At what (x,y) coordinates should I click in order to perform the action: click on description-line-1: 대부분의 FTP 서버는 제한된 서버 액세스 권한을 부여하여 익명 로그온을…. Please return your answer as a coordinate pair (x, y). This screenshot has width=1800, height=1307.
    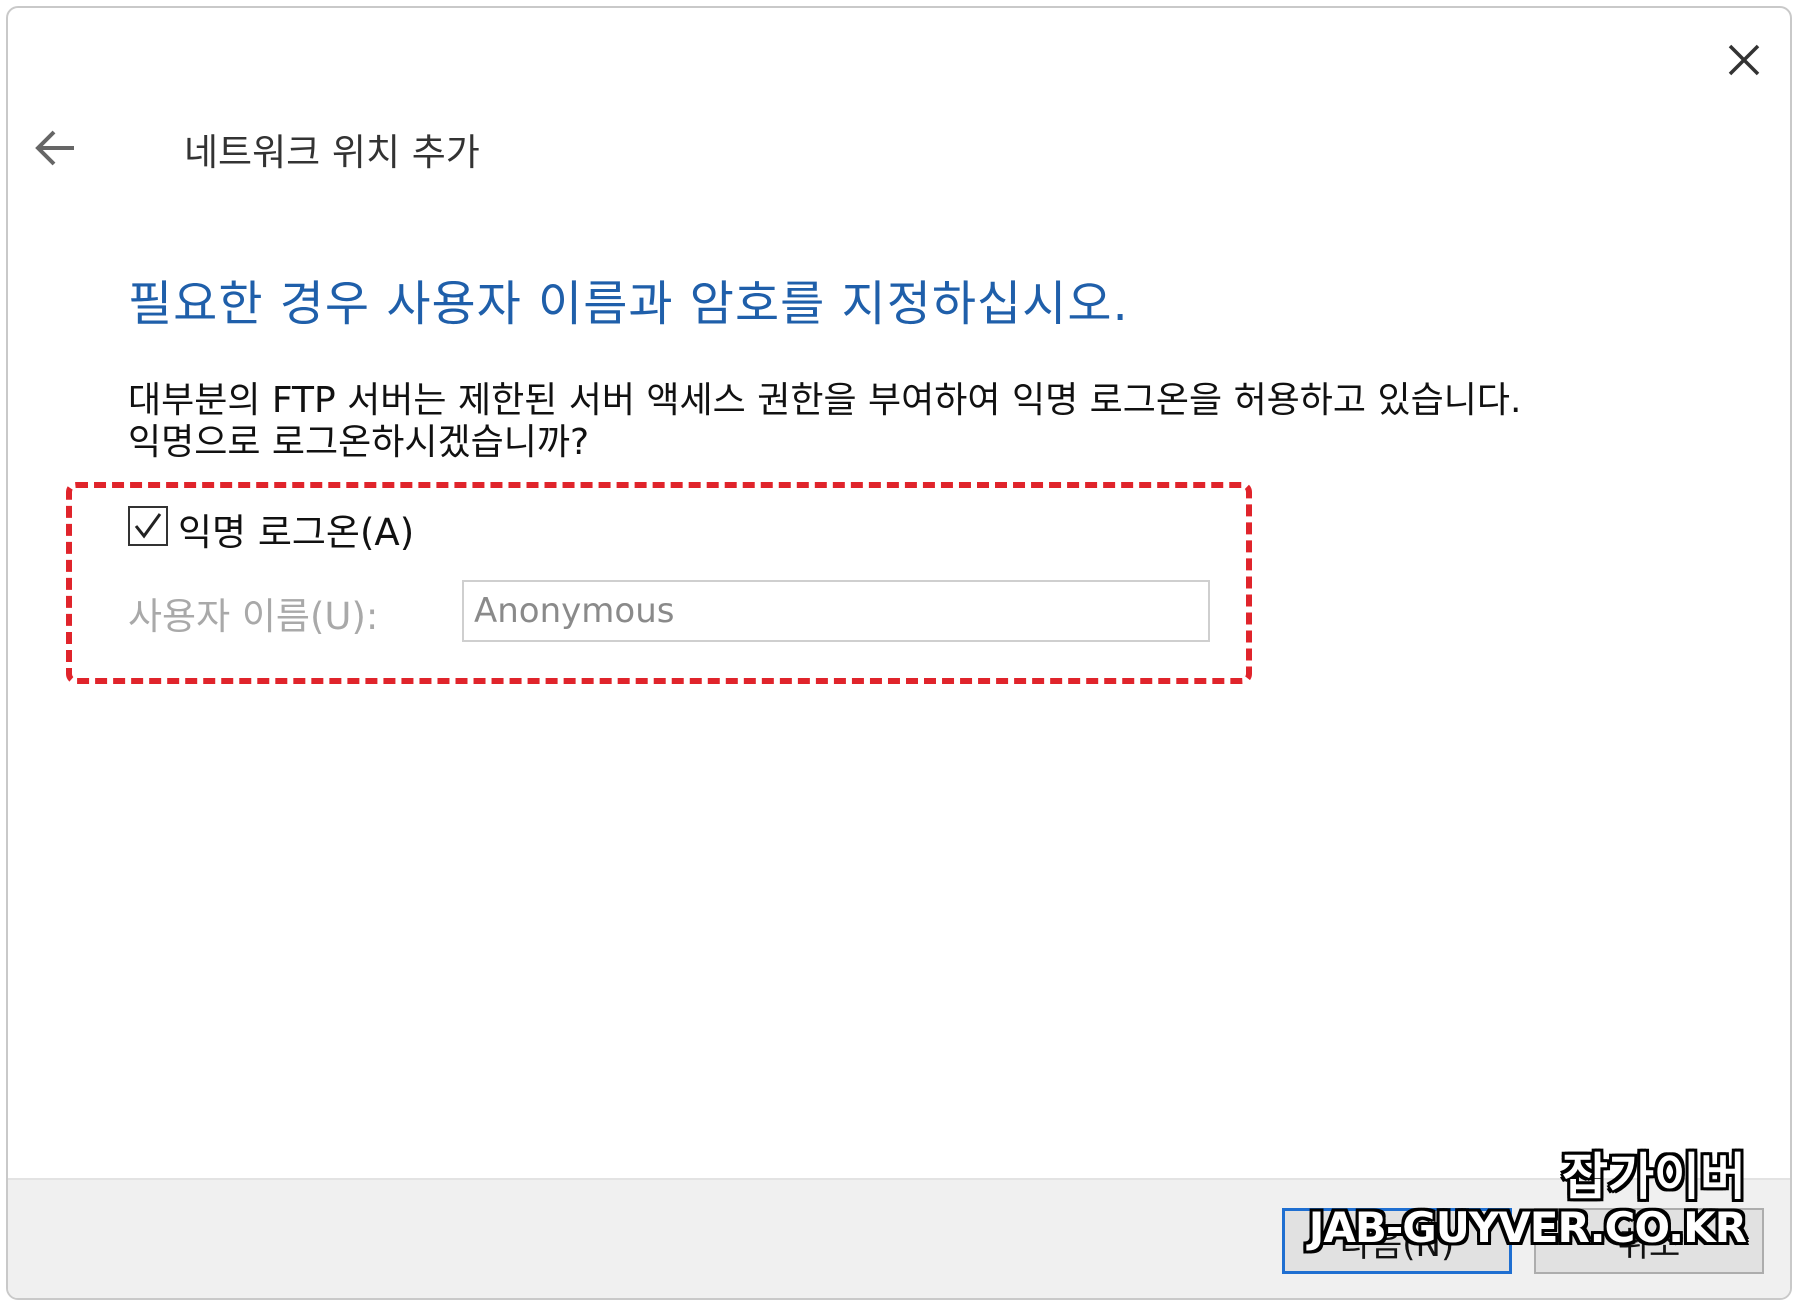
    Looking at the image, I should click on (825, 400).